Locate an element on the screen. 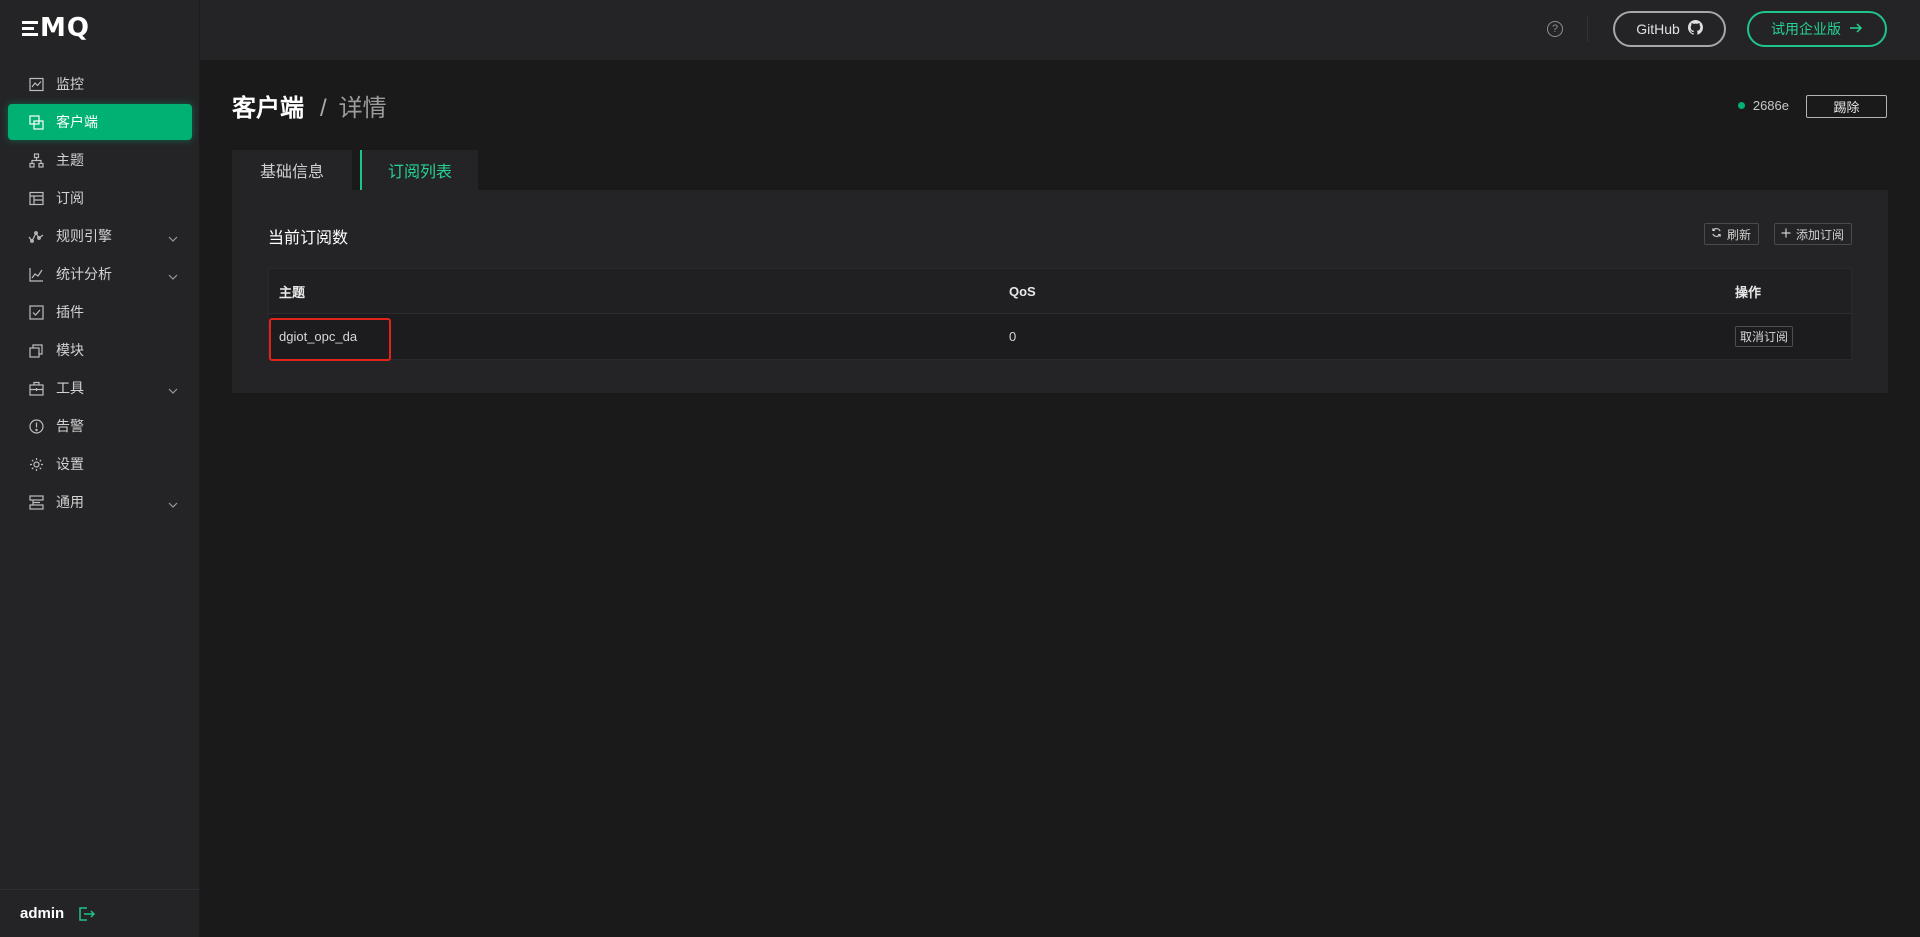  sidebar-nav: 监控 客户端 主题 订阅 规则引擎 统计分析 插件 模块 工具 告警 设置 通用 is located at coordinates (100, 293).